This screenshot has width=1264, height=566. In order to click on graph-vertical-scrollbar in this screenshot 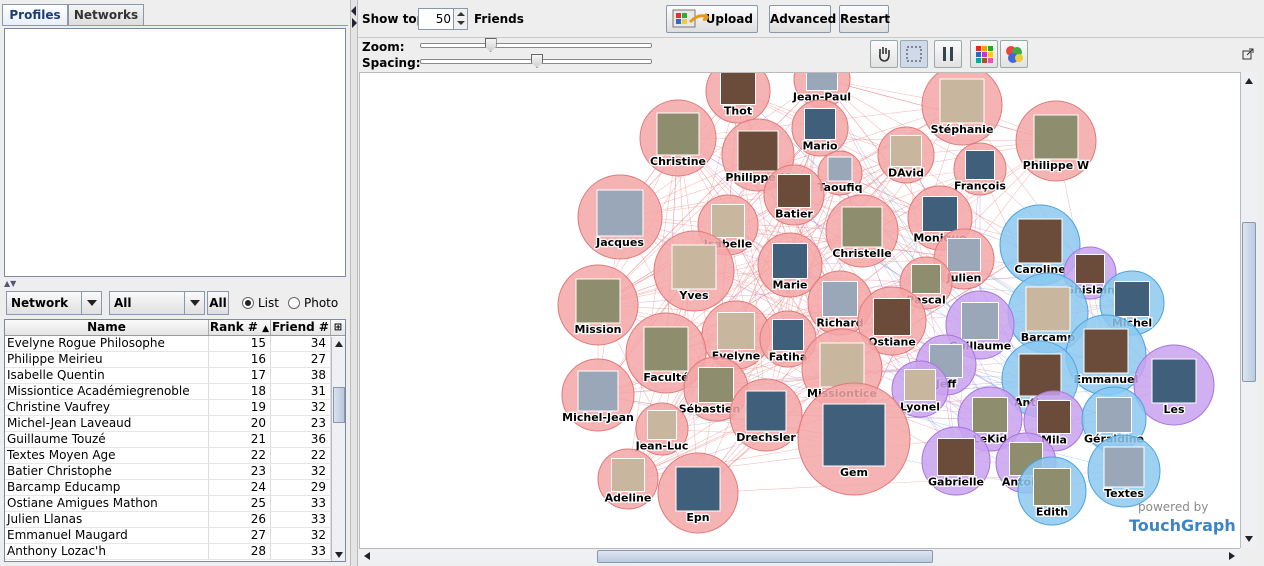, I will do `click(1248, 310)`.